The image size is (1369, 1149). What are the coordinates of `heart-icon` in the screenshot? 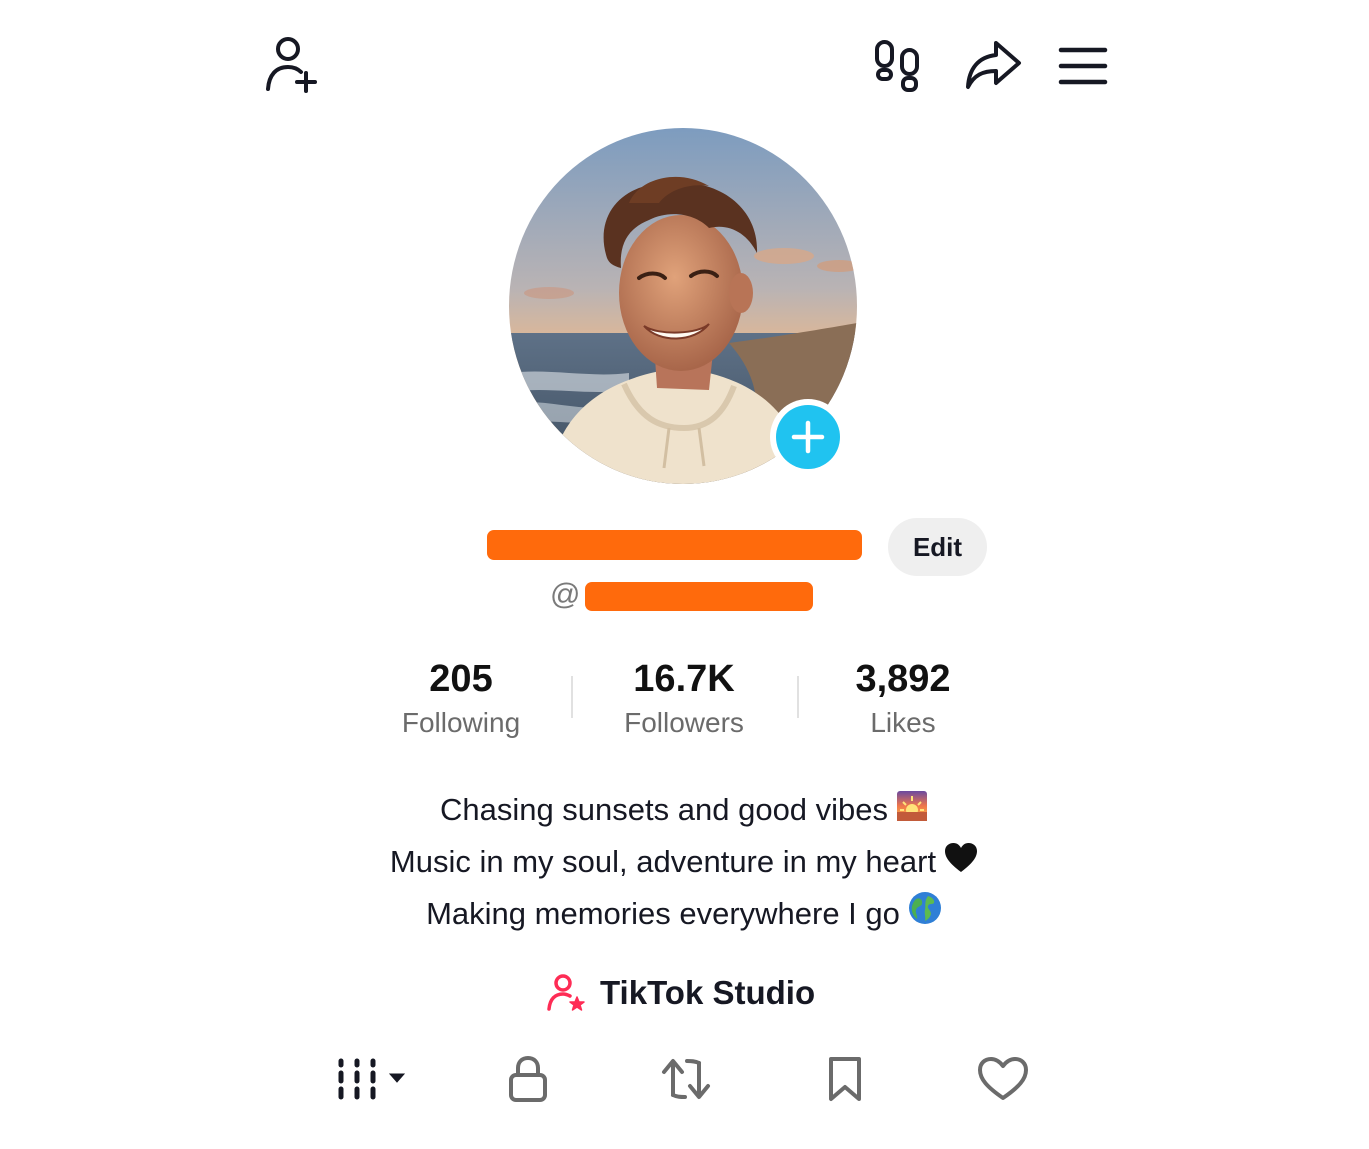 It's located at (1003, 1078).